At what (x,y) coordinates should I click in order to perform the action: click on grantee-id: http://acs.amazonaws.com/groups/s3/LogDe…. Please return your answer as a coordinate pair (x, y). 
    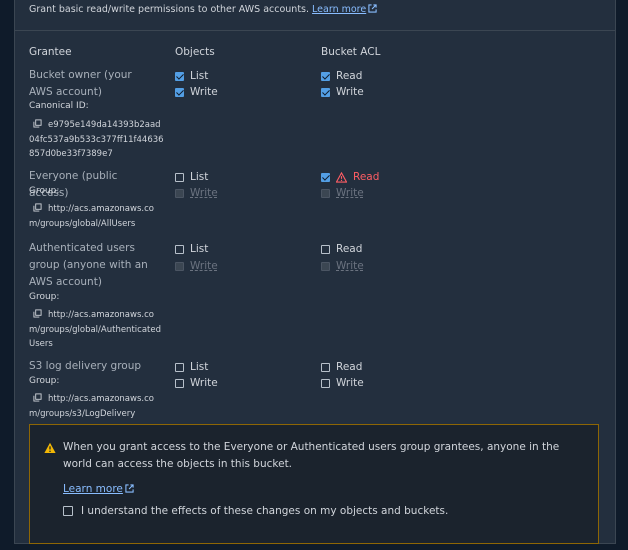
    Looking at the image, I should click on (91, 406).